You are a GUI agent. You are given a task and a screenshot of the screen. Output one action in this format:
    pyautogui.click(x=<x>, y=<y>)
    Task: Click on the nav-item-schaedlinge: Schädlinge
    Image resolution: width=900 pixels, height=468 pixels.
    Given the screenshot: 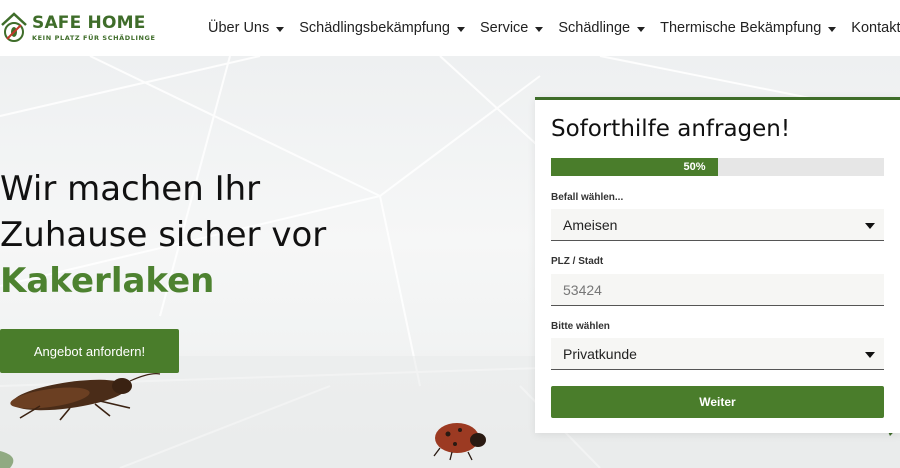 What is the action you would take?
    pyautogui.click(x=602, y=28)
    